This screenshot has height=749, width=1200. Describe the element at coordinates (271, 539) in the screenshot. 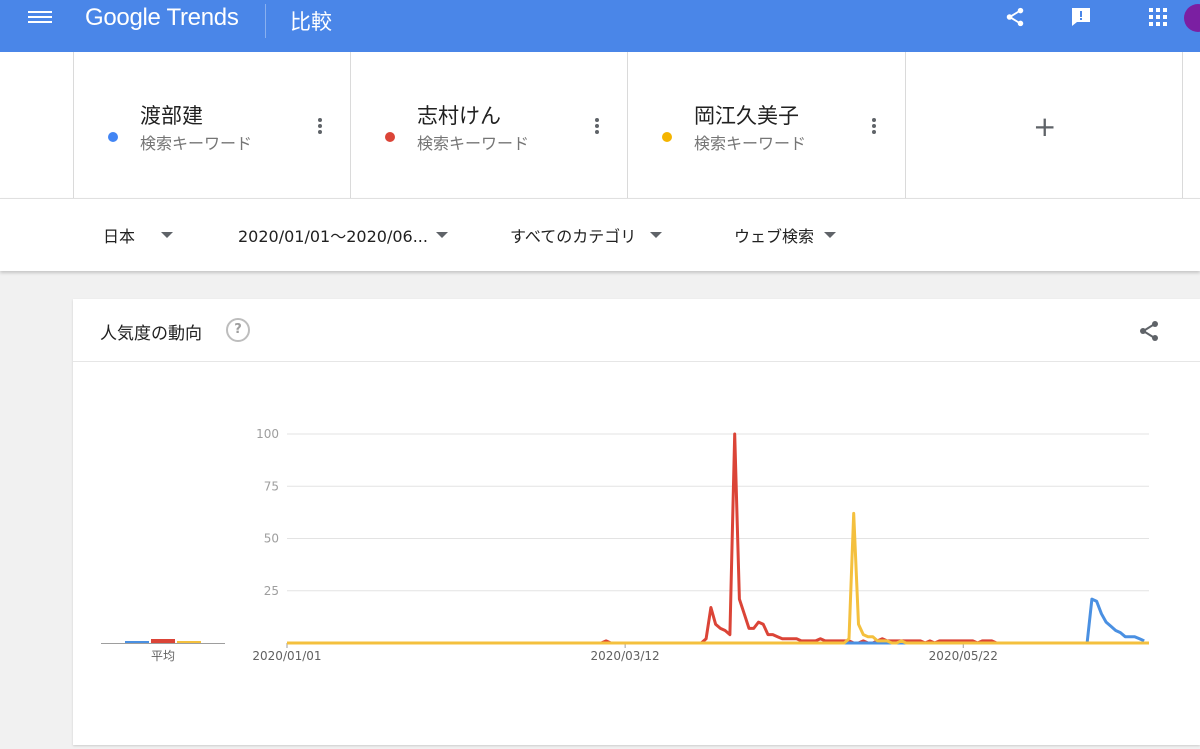

I see `y-tick-label: 50` at that location.